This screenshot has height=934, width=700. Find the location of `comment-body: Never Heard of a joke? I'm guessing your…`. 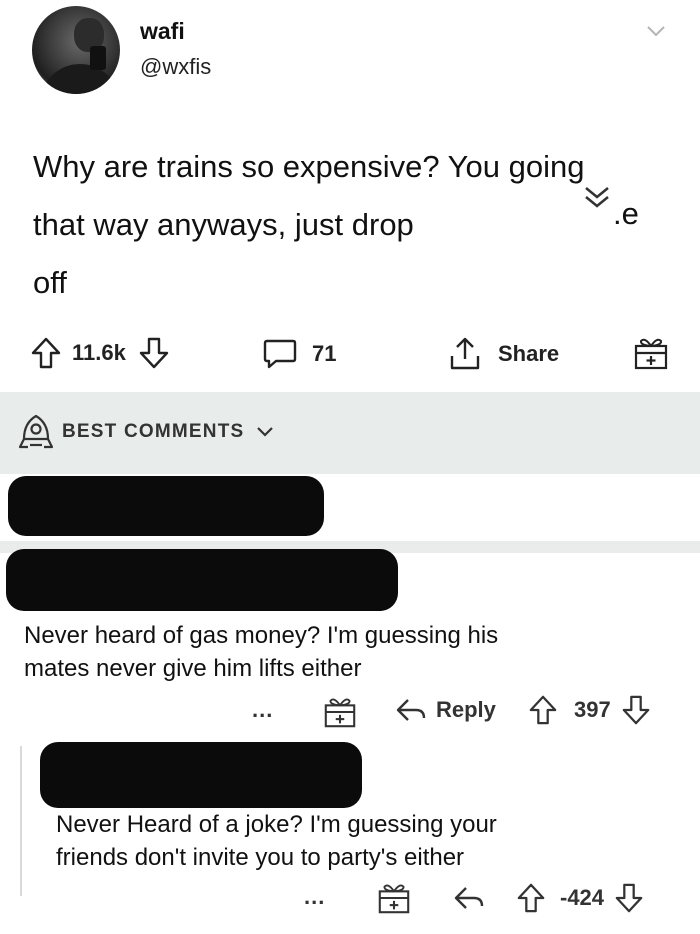

comment-body: Never Heard of a joke? I'm guessing your… is located at coordinates (276, 841).